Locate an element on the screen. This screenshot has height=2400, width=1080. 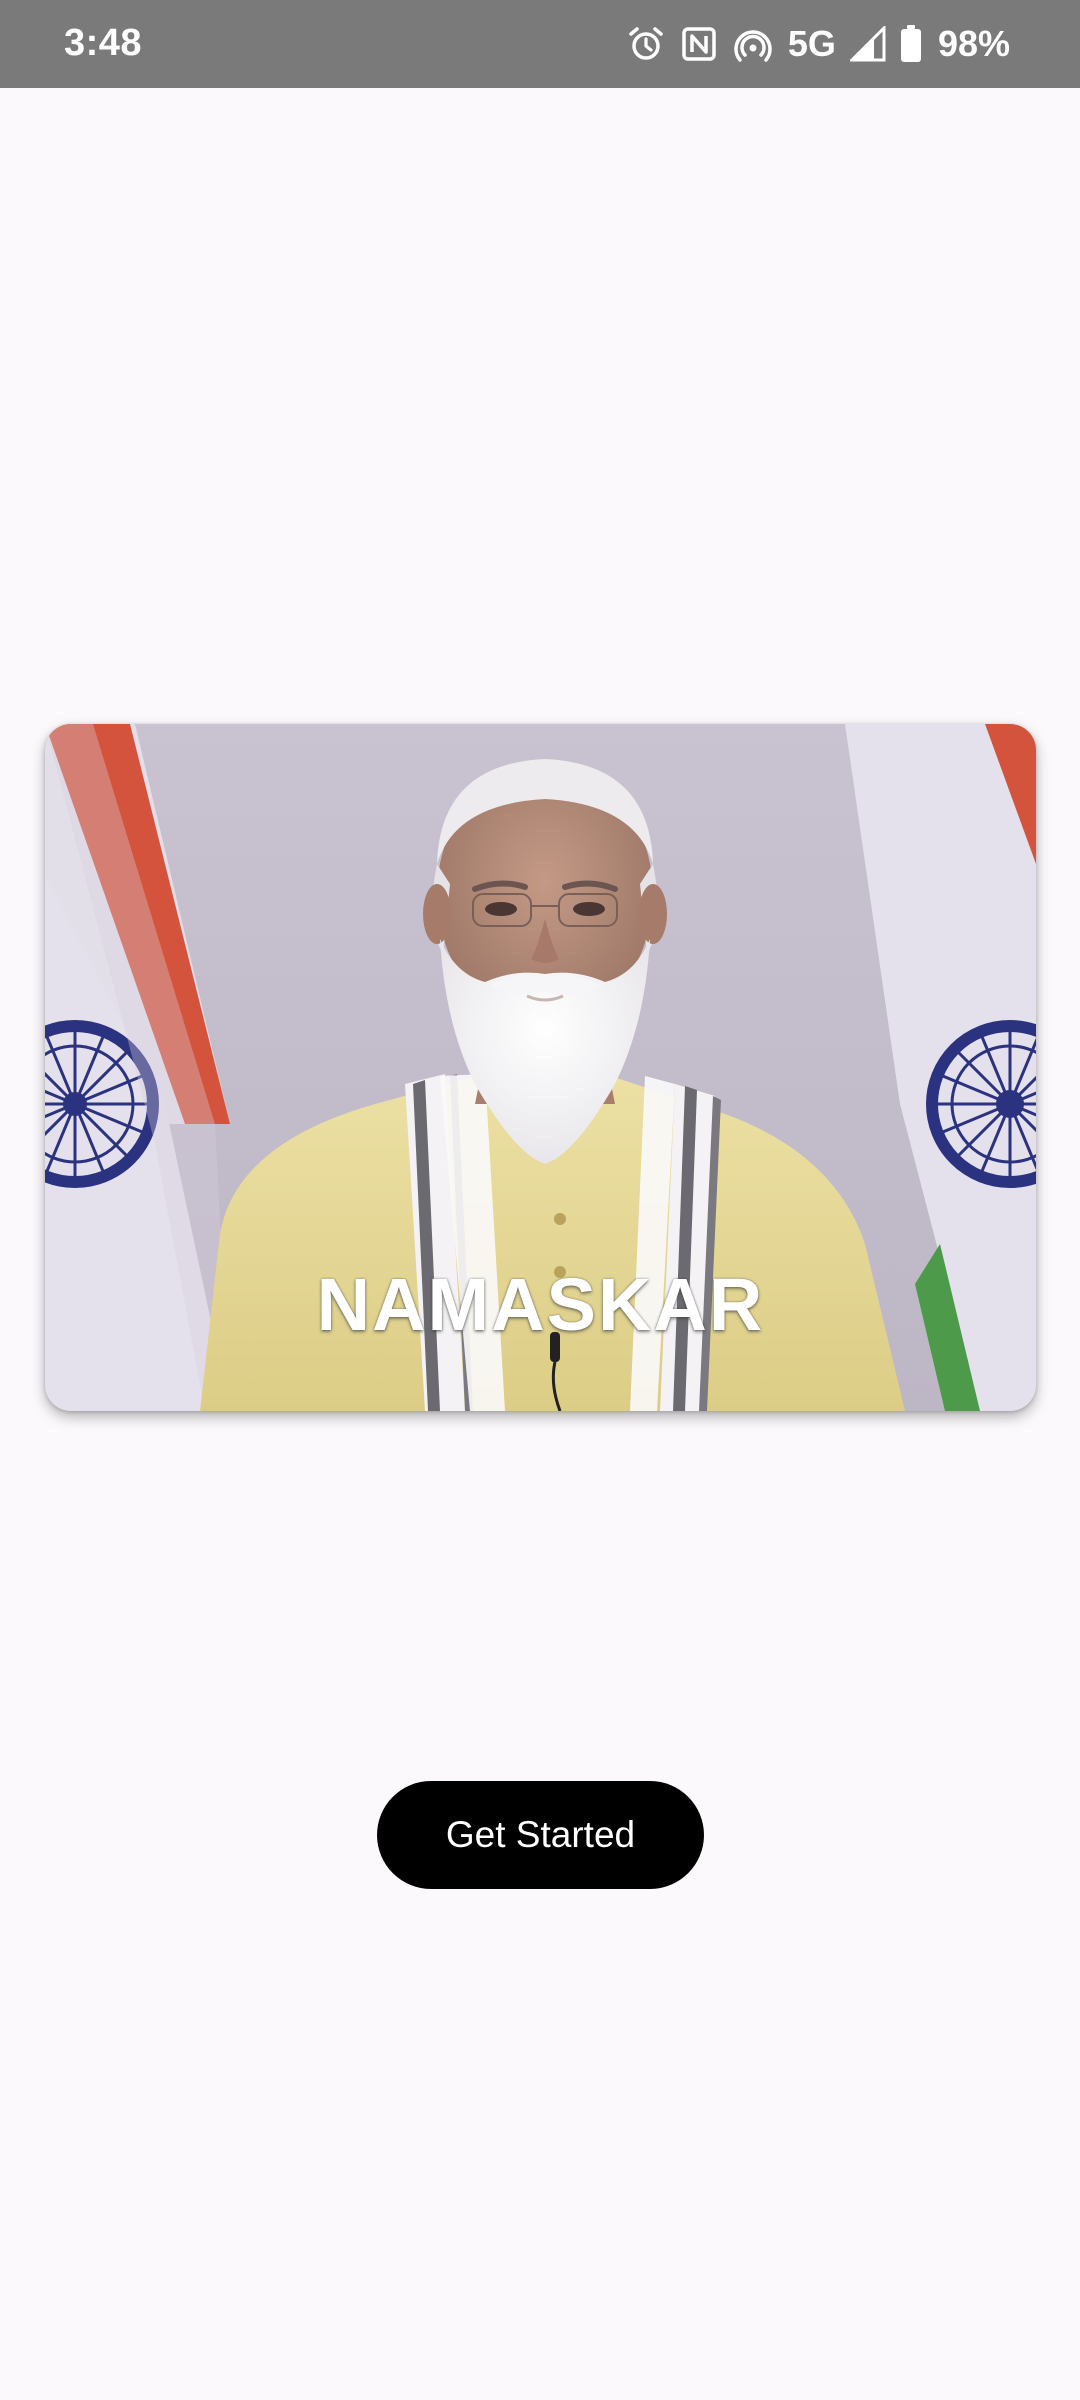
signal-icon is located at coordinates (867, 44).